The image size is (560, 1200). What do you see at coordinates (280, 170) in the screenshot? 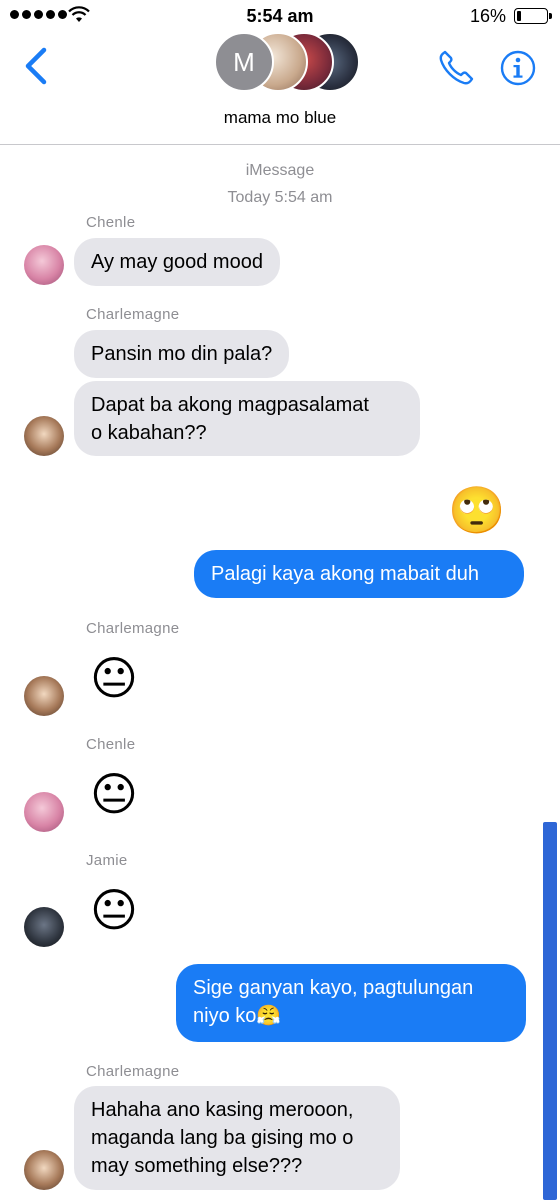
I see `service-label: iMessage` at bounding box center [280, 170].